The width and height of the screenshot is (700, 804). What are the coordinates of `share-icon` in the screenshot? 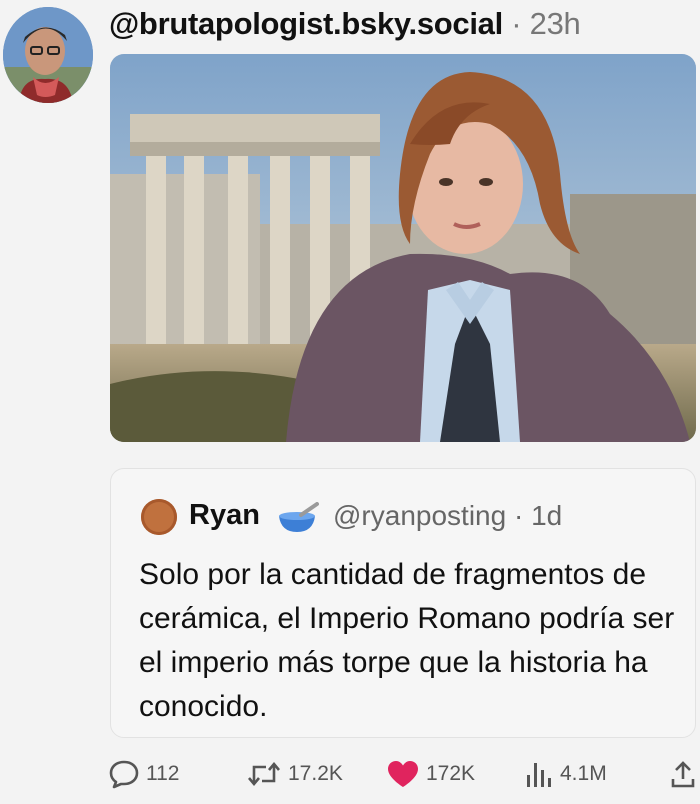 It's located at (683, 774).